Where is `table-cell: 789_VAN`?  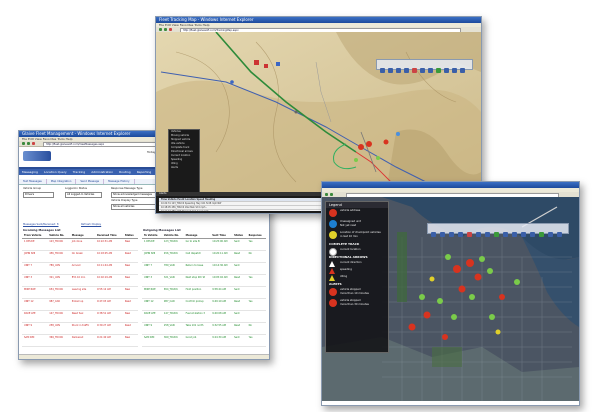 table-cell: 789_VAN is located at coordinates (172, 268).